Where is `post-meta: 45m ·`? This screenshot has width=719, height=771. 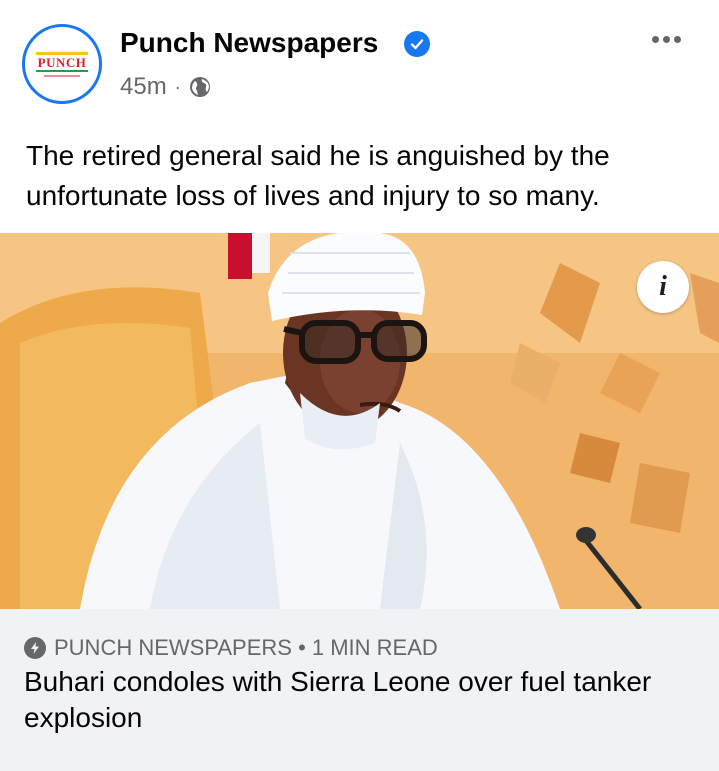 post-meta: 45m · is located at coordinates (165, 87).